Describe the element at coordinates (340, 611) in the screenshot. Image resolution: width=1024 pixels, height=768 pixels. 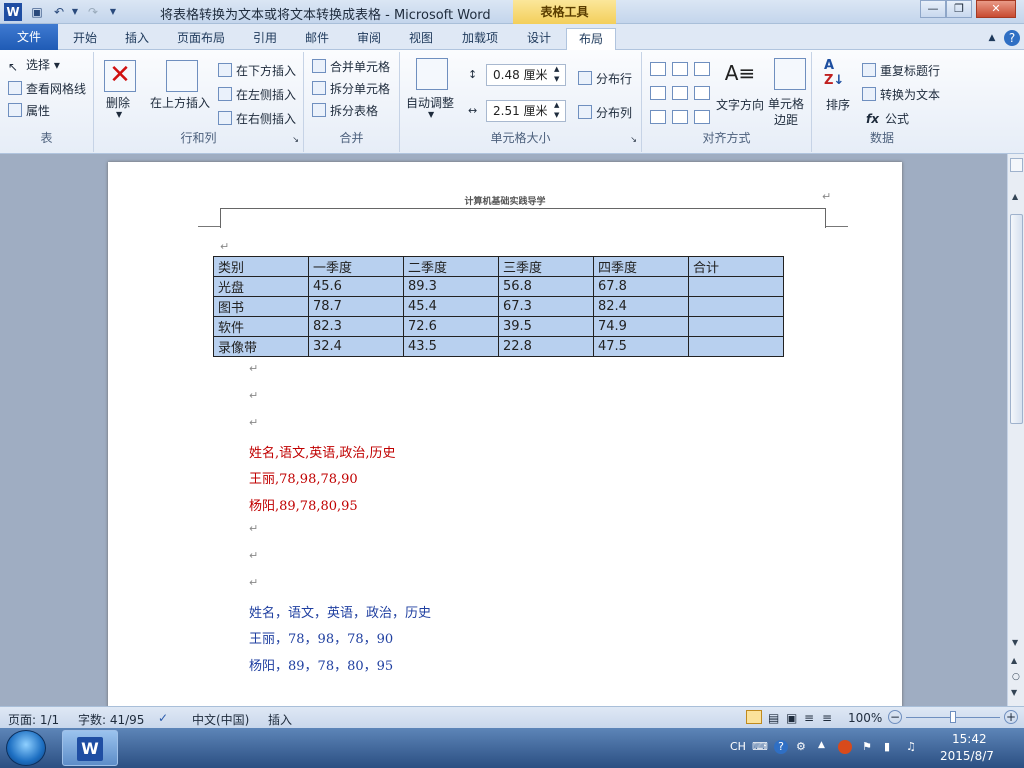
I see `text-line-blue: 姓名，语文，英语，政治，历史` at that location.